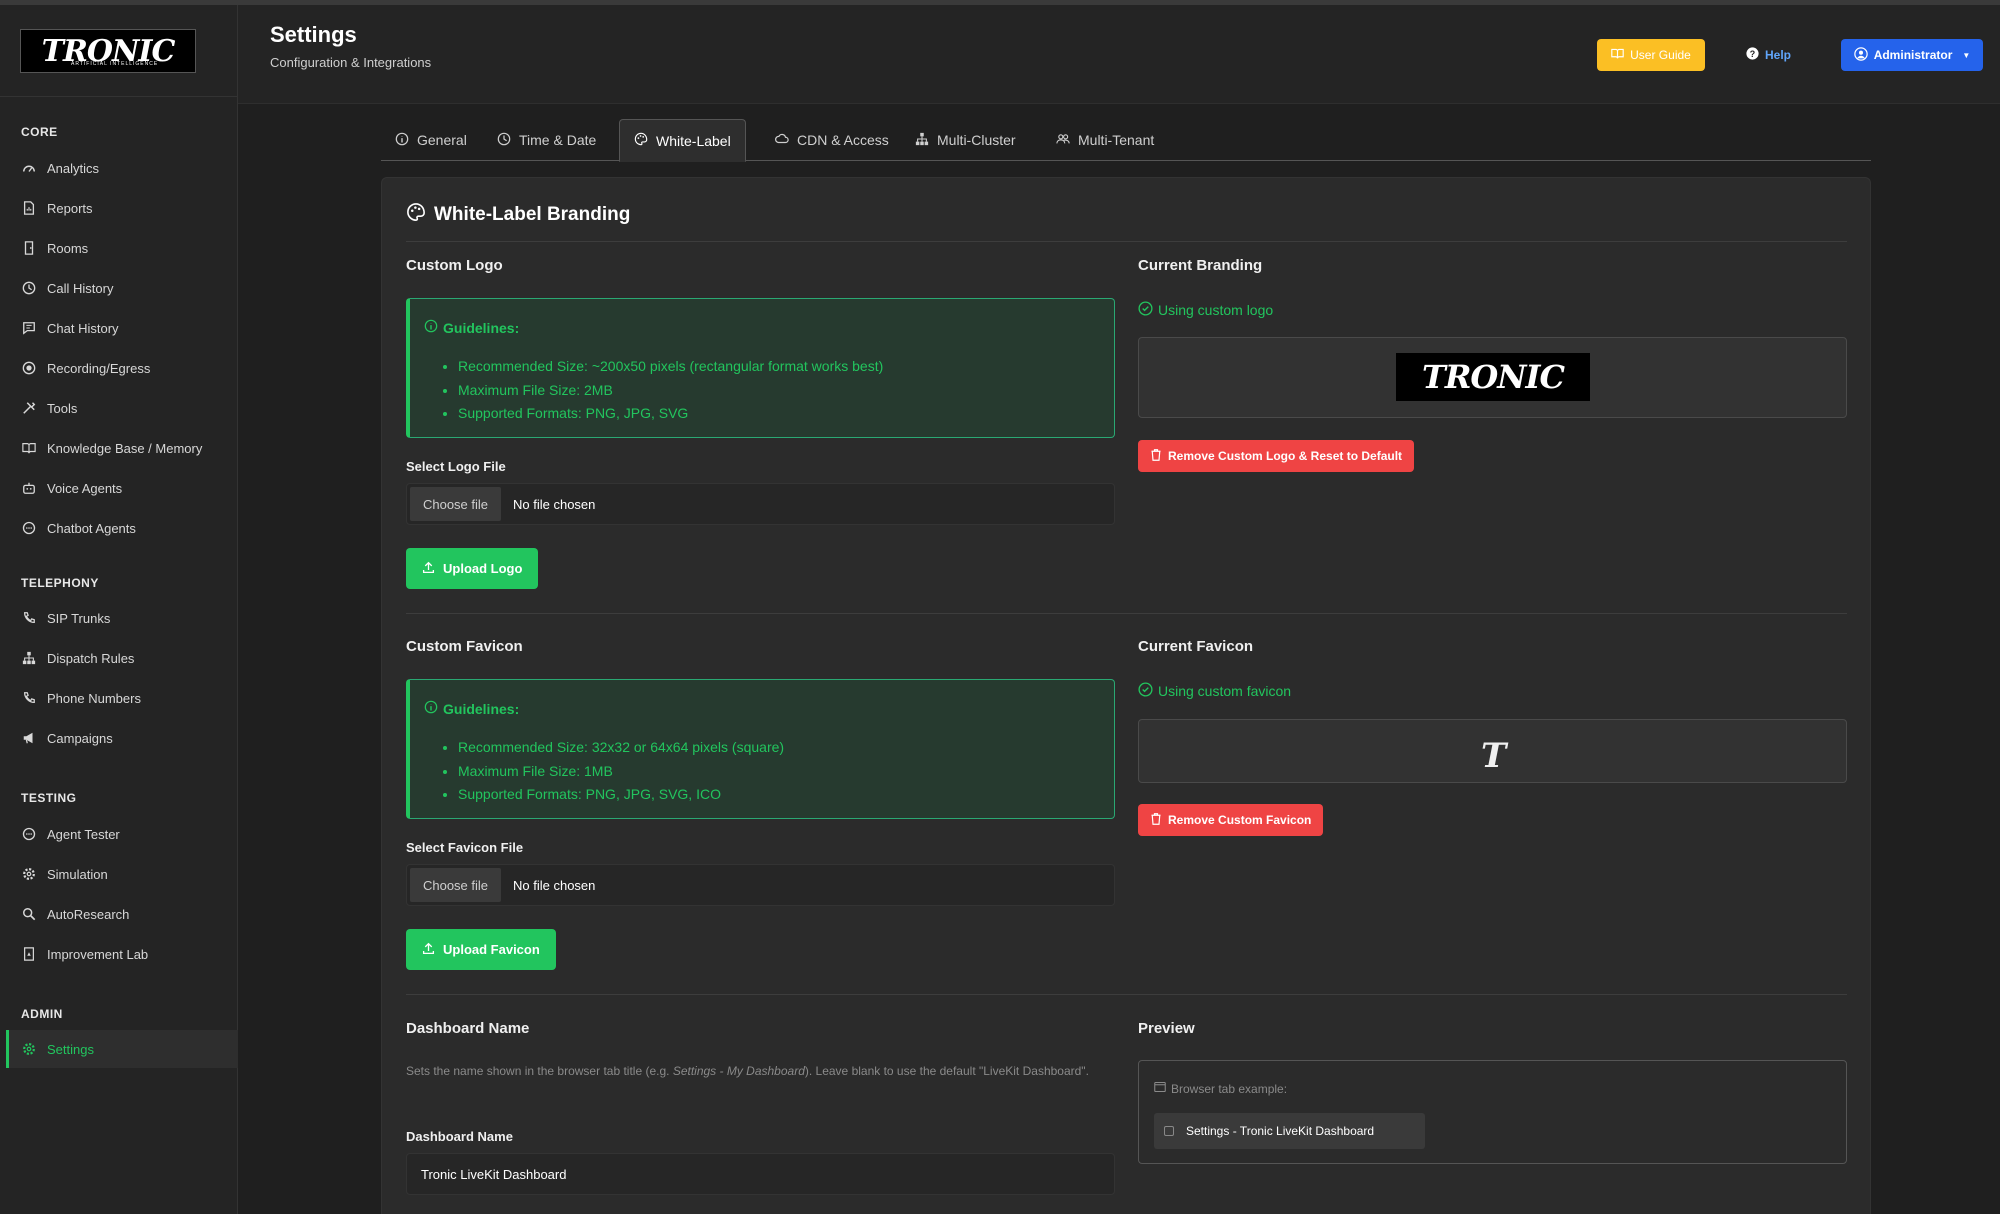  Describe the element at coordinates (29, 618) in the screenshot. I see `phone-icon` at that location.